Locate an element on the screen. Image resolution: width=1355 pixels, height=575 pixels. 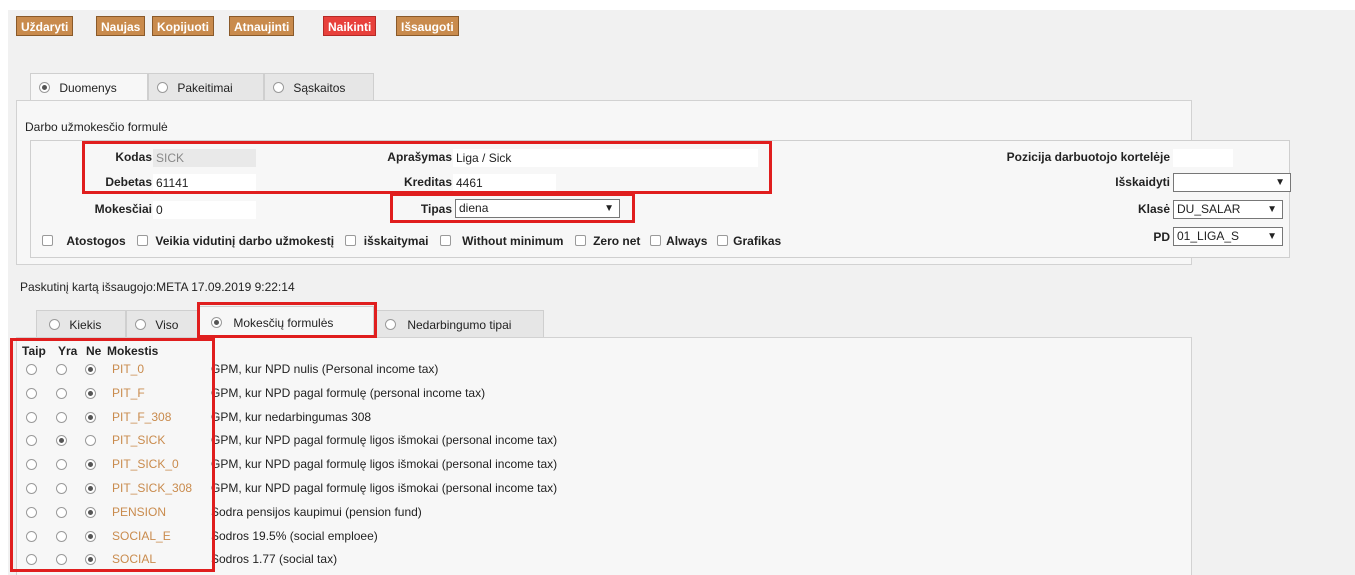
close-button: Uždaryti is located at coordinates (45, 26).